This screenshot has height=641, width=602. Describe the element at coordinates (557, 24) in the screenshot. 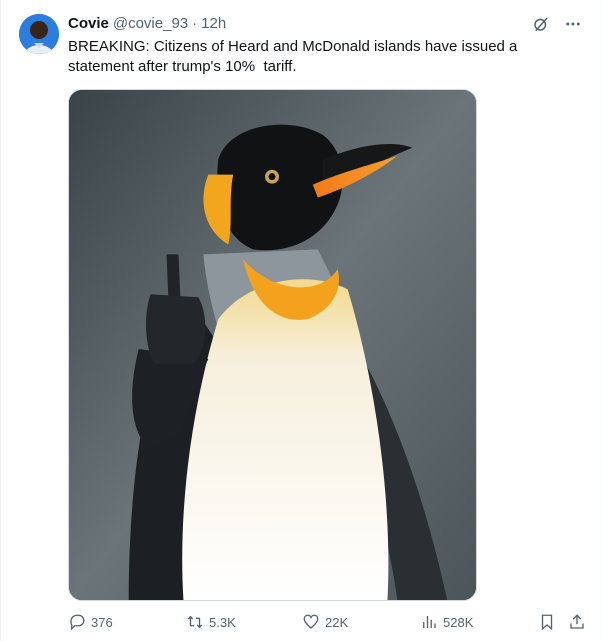

I see `top-actions` at that location.